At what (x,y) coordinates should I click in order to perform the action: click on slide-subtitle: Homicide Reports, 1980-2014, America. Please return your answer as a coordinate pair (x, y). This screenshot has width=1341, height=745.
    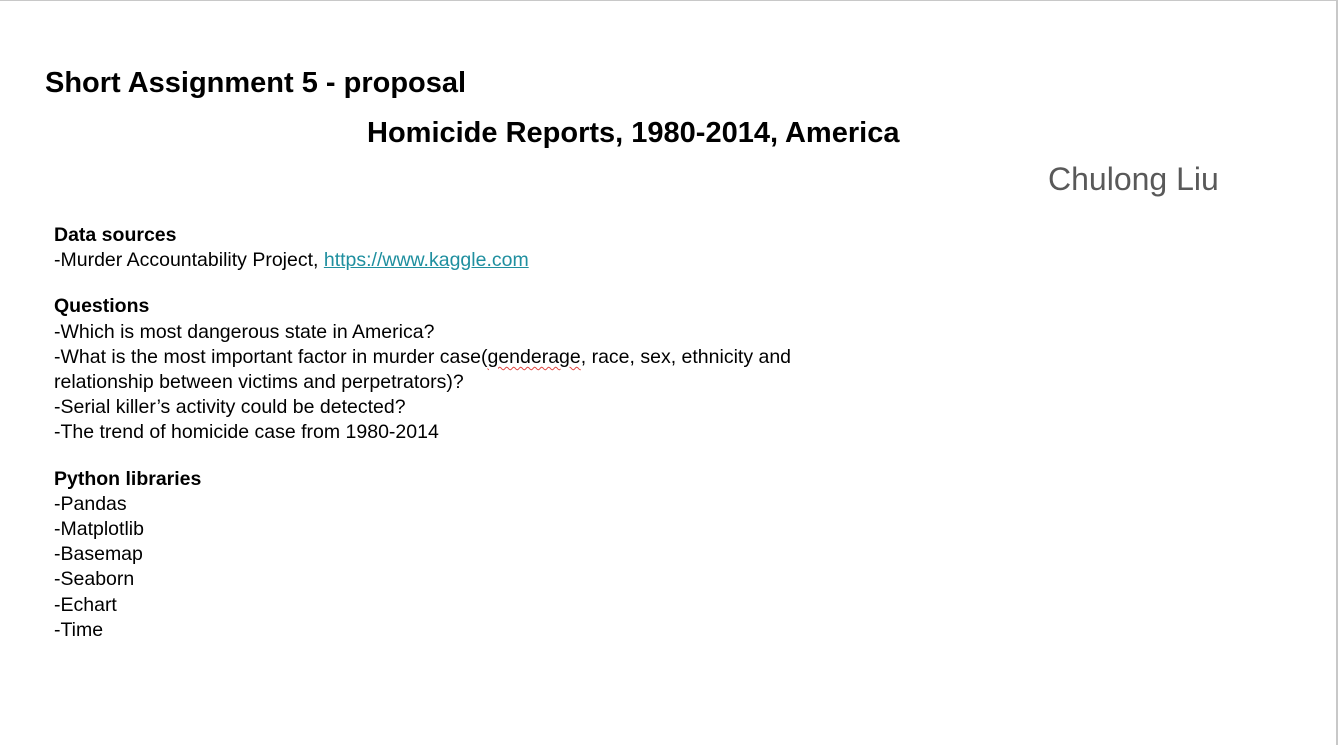
    Looking at the image, I should click on (633, 133).